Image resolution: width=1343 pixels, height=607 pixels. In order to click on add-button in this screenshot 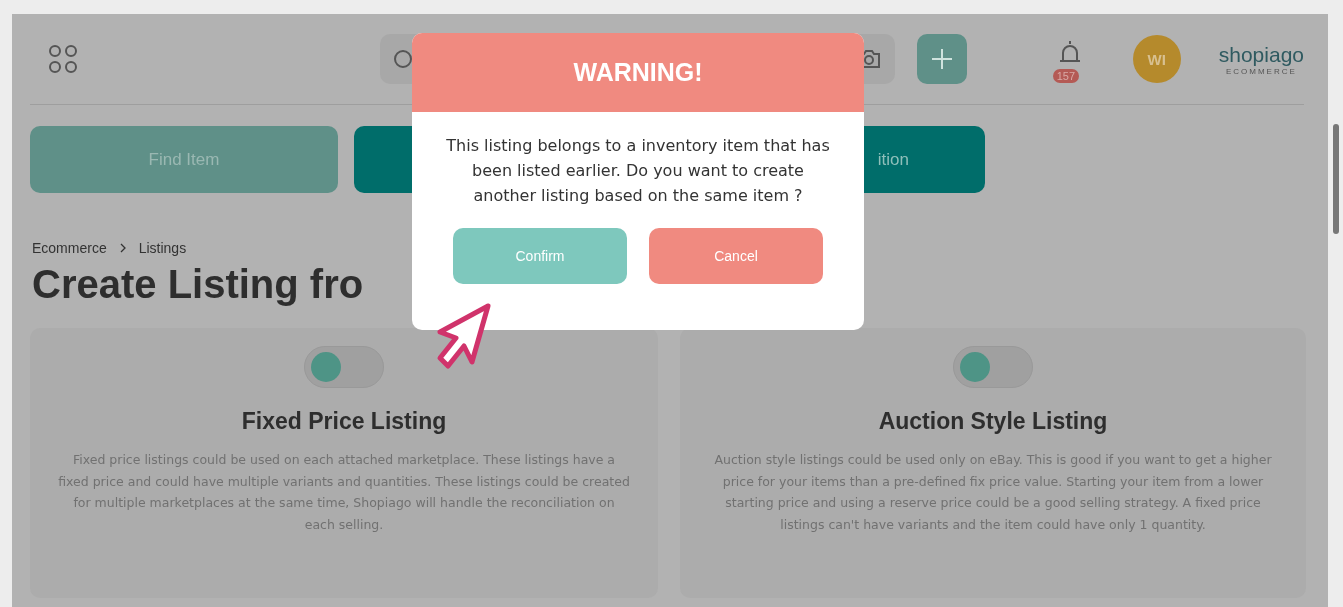, I will do `click(942, 59)`.